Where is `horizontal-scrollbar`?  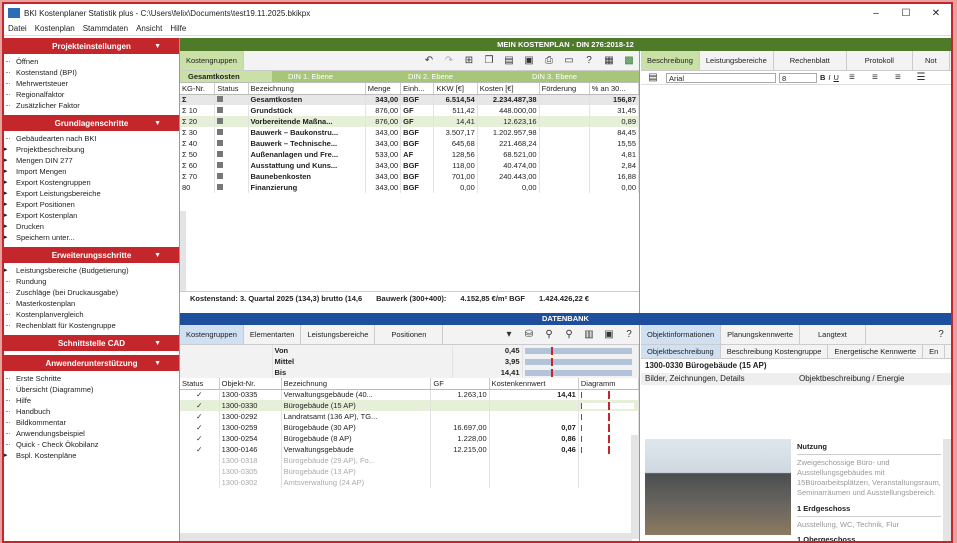
horizontal-scrollbar is located at coordinates (406, 537).